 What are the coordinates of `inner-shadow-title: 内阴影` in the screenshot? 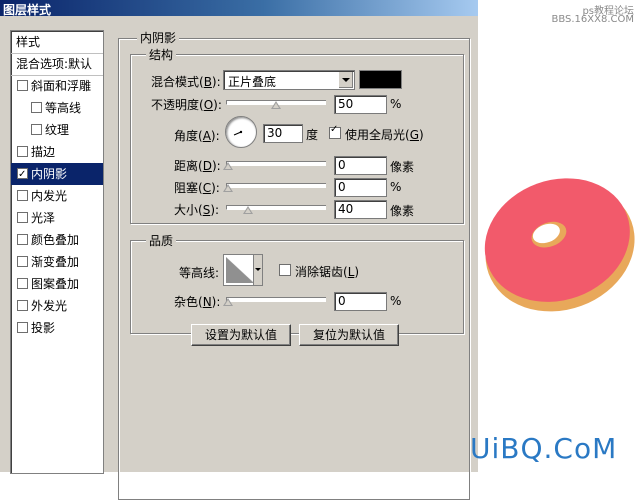 It's located at (158, 37).